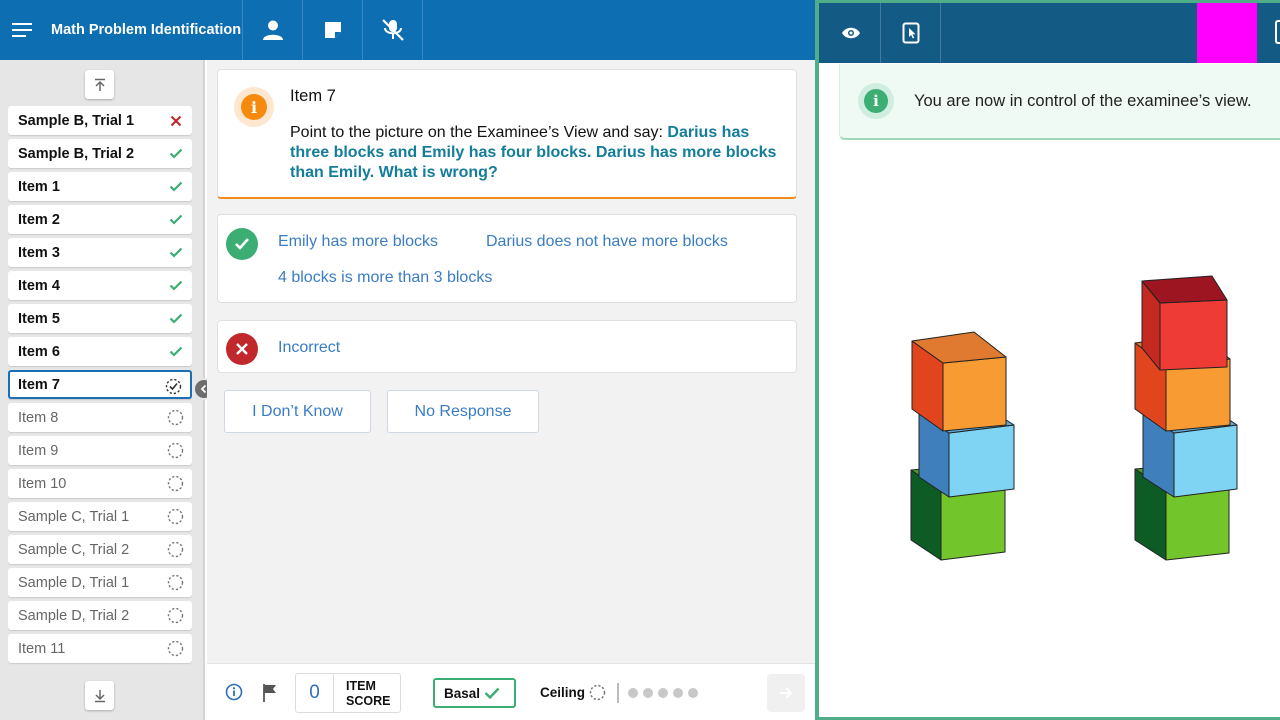 This screenshot has height=720, width=1280. Describe the element at coordinates (42, 483) in the screenshot. I see `sidebar-item-label: Item 10` at that location.